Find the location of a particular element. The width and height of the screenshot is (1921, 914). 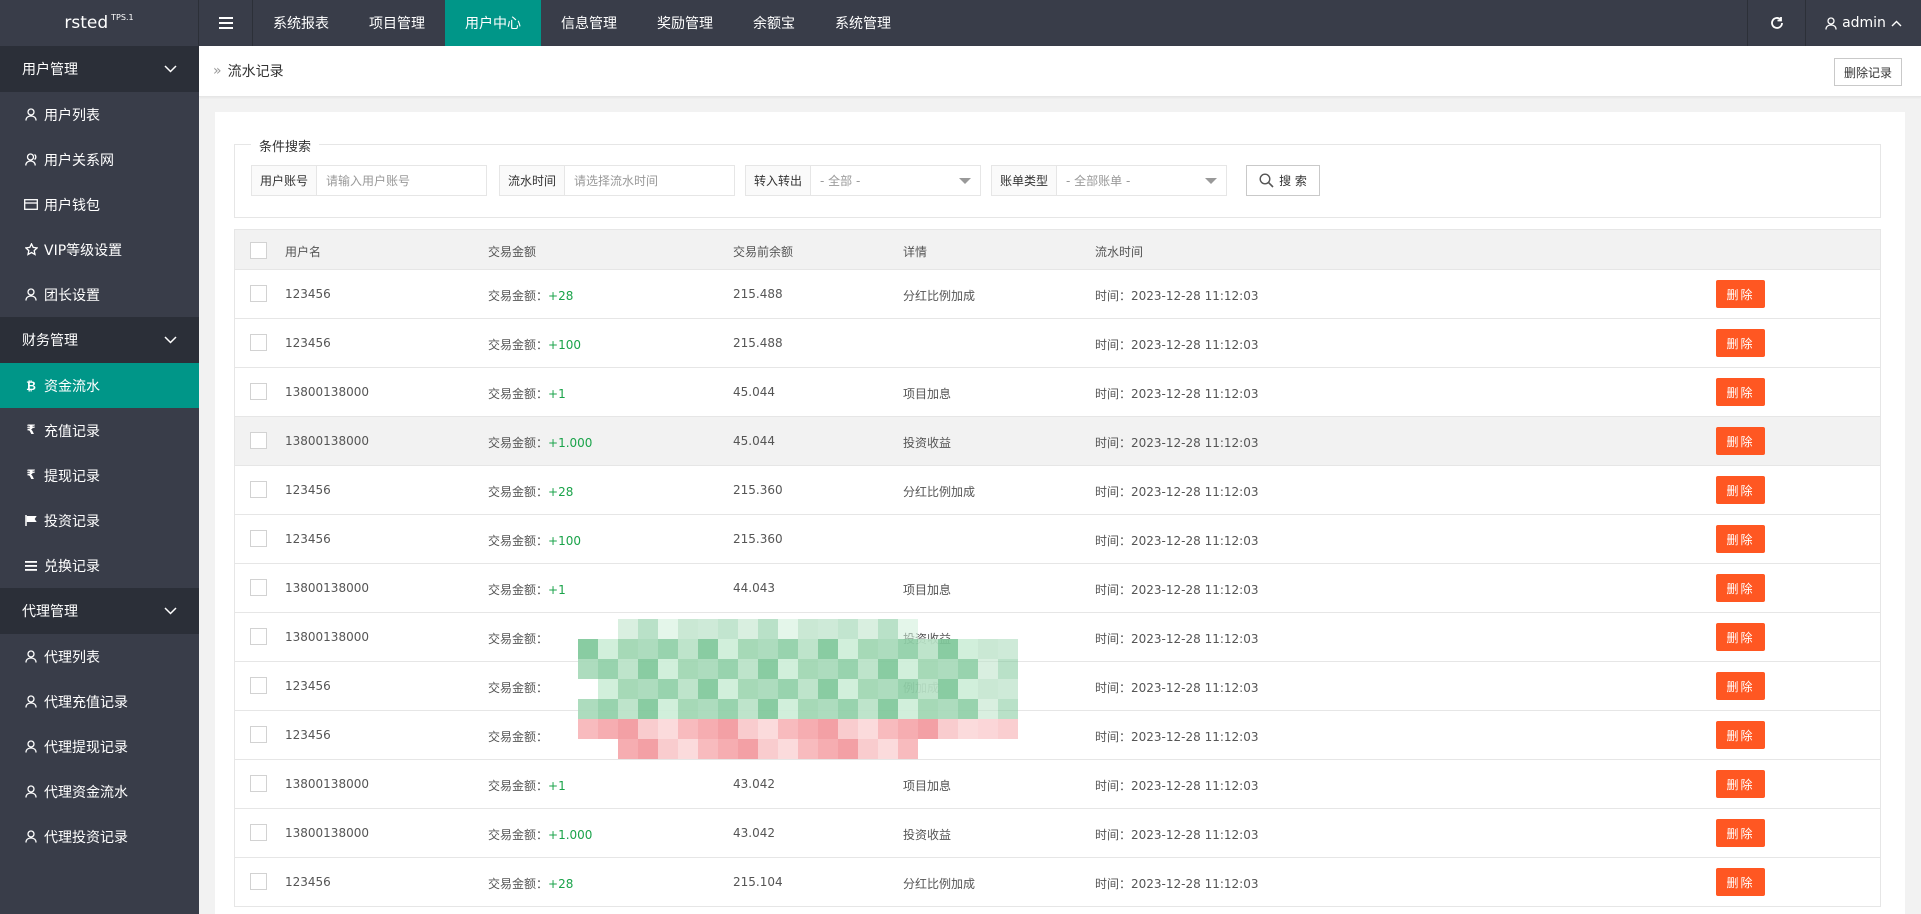

sidebar-item: 用户列表 is located at coordinates (99, 114).